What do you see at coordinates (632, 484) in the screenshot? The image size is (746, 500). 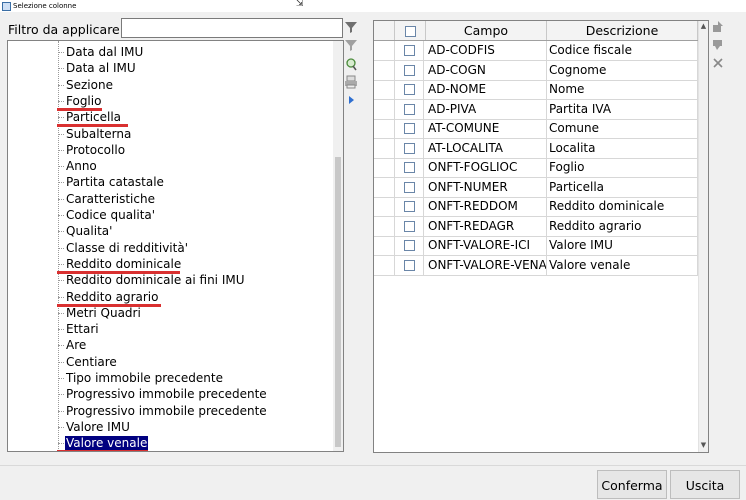 I see `confirm-button: Conferma` at bounding box center [632, 484].